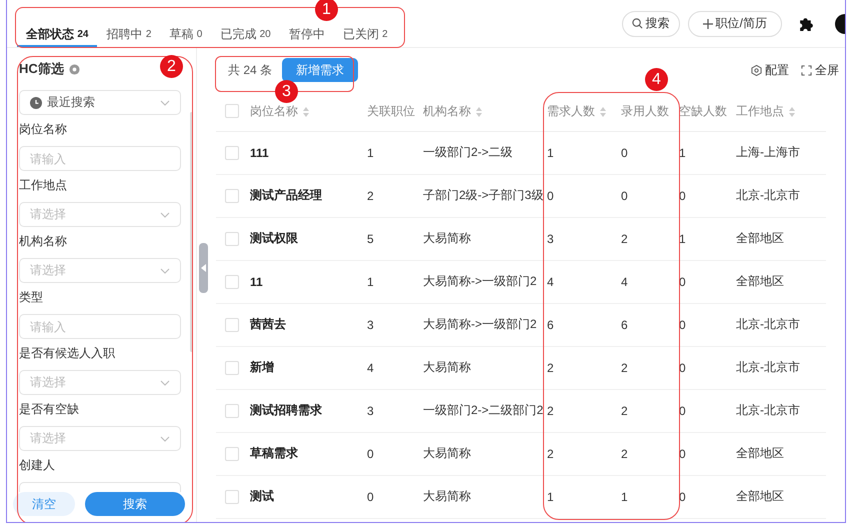 This screenshot has width=853, height=531. Describe the element at coordinates (483, 410) in the screenshot. I see `table-cell: 一级部门2->二级部门2` at that location.